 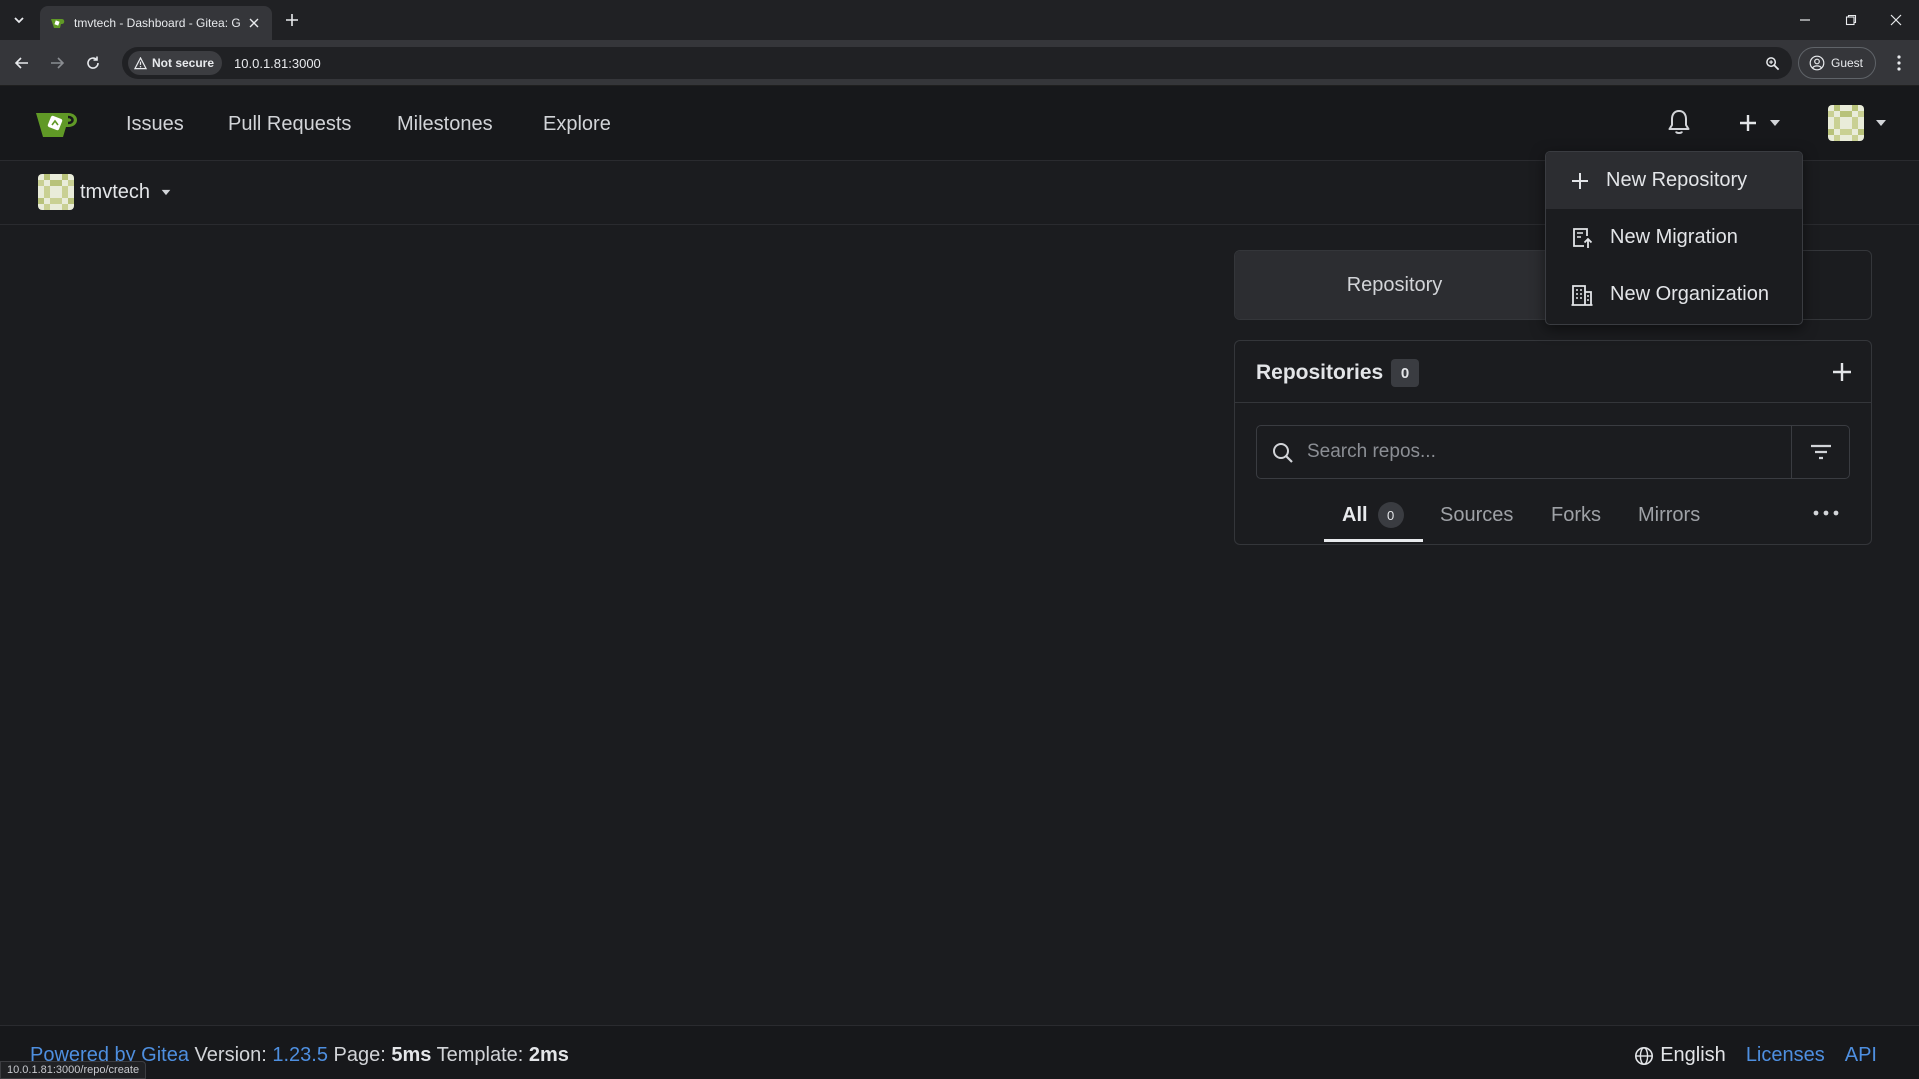 What do you see at coordinates (1847, 63) in the screenshot?
I see `profile-label: Guest` at bounding box center [1847, 63].